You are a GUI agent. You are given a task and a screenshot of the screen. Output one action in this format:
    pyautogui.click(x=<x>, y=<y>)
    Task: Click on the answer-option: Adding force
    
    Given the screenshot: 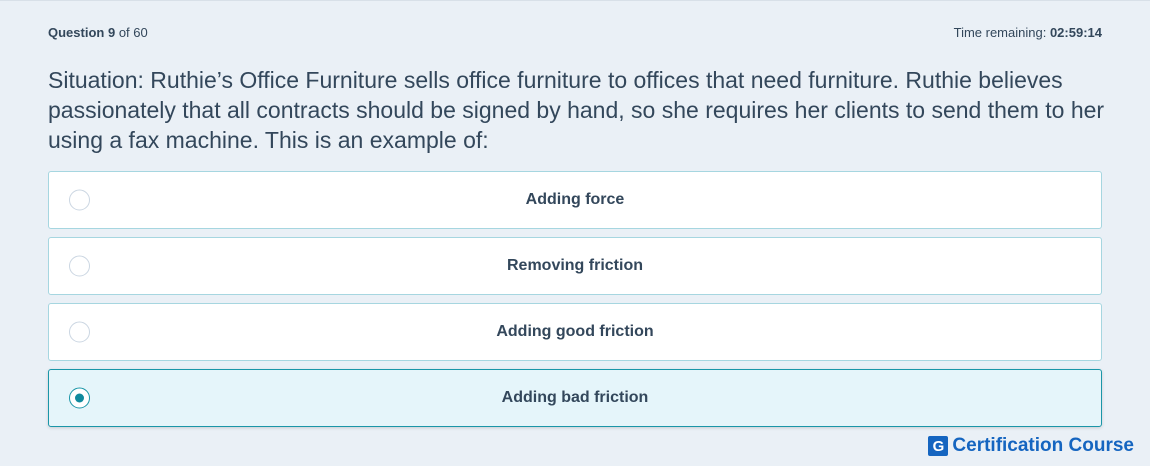 What is the action you would take?
    pyautogui.click(x=575, y=200)
    